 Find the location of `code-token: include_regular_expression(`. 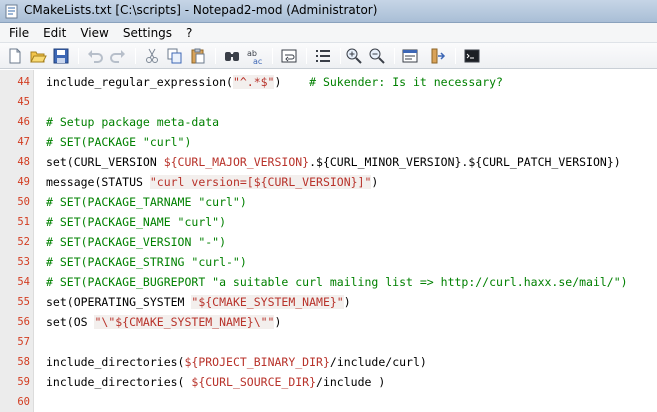

code-token: include_regular_expression( is located at coordinates (139, 82).